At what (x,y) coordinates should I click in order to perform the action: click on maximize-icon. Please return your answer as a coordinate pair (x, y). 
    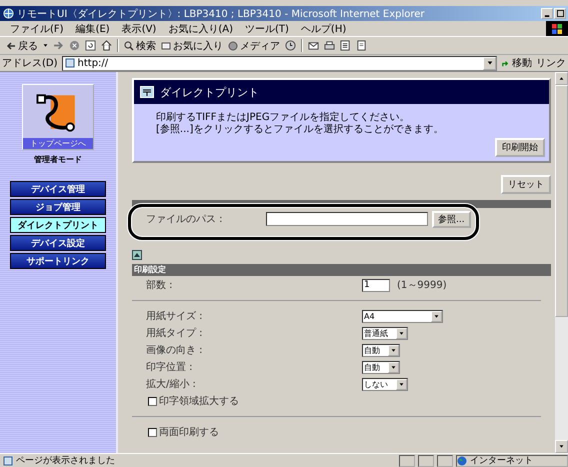
    Looking at the image, I should click on (560, 13).